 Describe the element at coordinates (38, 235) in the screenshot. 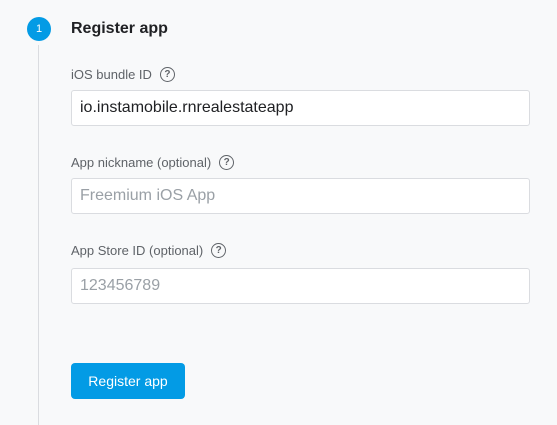

I see `step-connector-line` at that location.